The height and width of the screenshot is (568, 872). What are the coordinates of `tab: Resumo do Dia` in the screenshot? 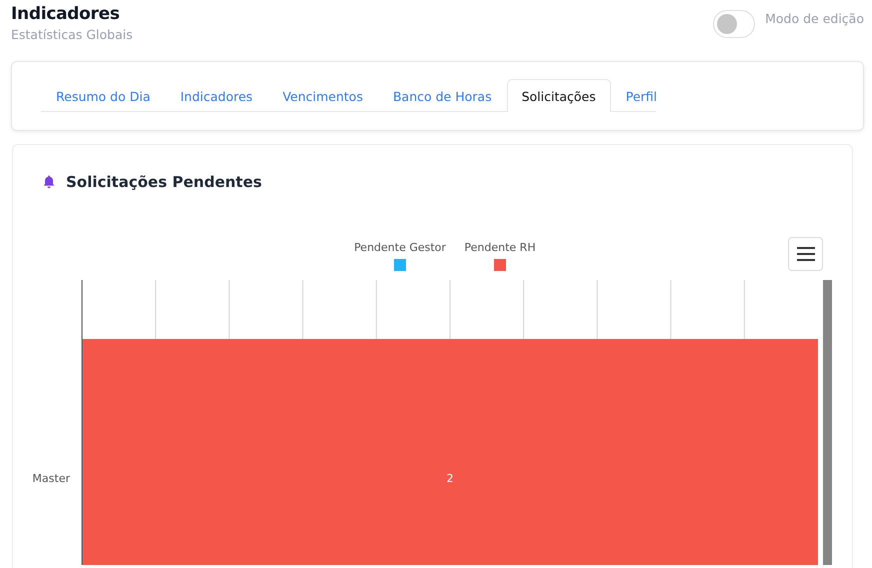 It's located at (103, 95).